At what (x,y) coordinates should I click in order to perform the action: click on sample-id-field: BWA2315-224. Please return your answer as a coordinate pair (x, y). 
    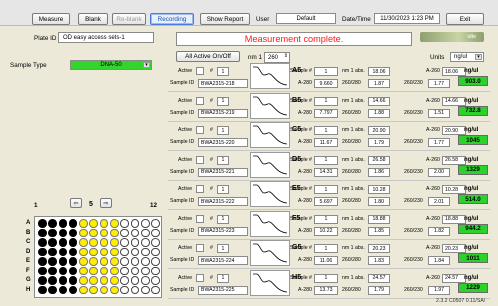
    Looking at the image, I should click on (223, 260).